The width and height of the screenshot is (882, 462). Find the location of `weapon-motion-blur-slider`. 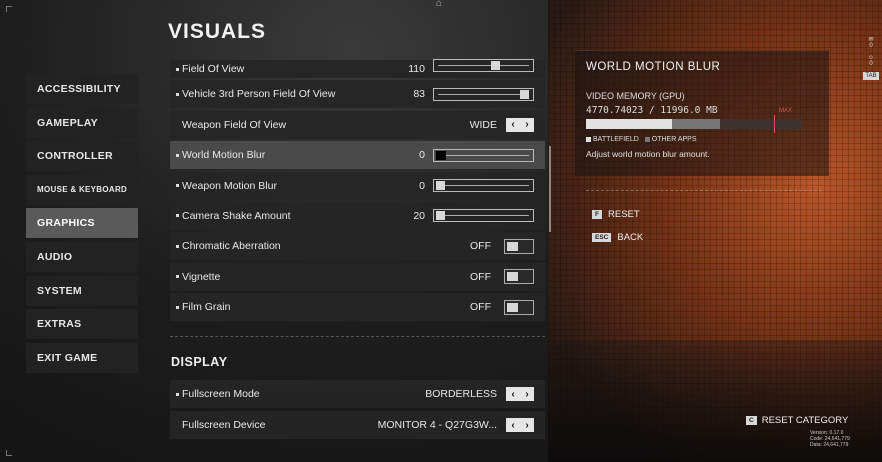

weapon-motion-blur-slider is located at coordinates (483, 186).